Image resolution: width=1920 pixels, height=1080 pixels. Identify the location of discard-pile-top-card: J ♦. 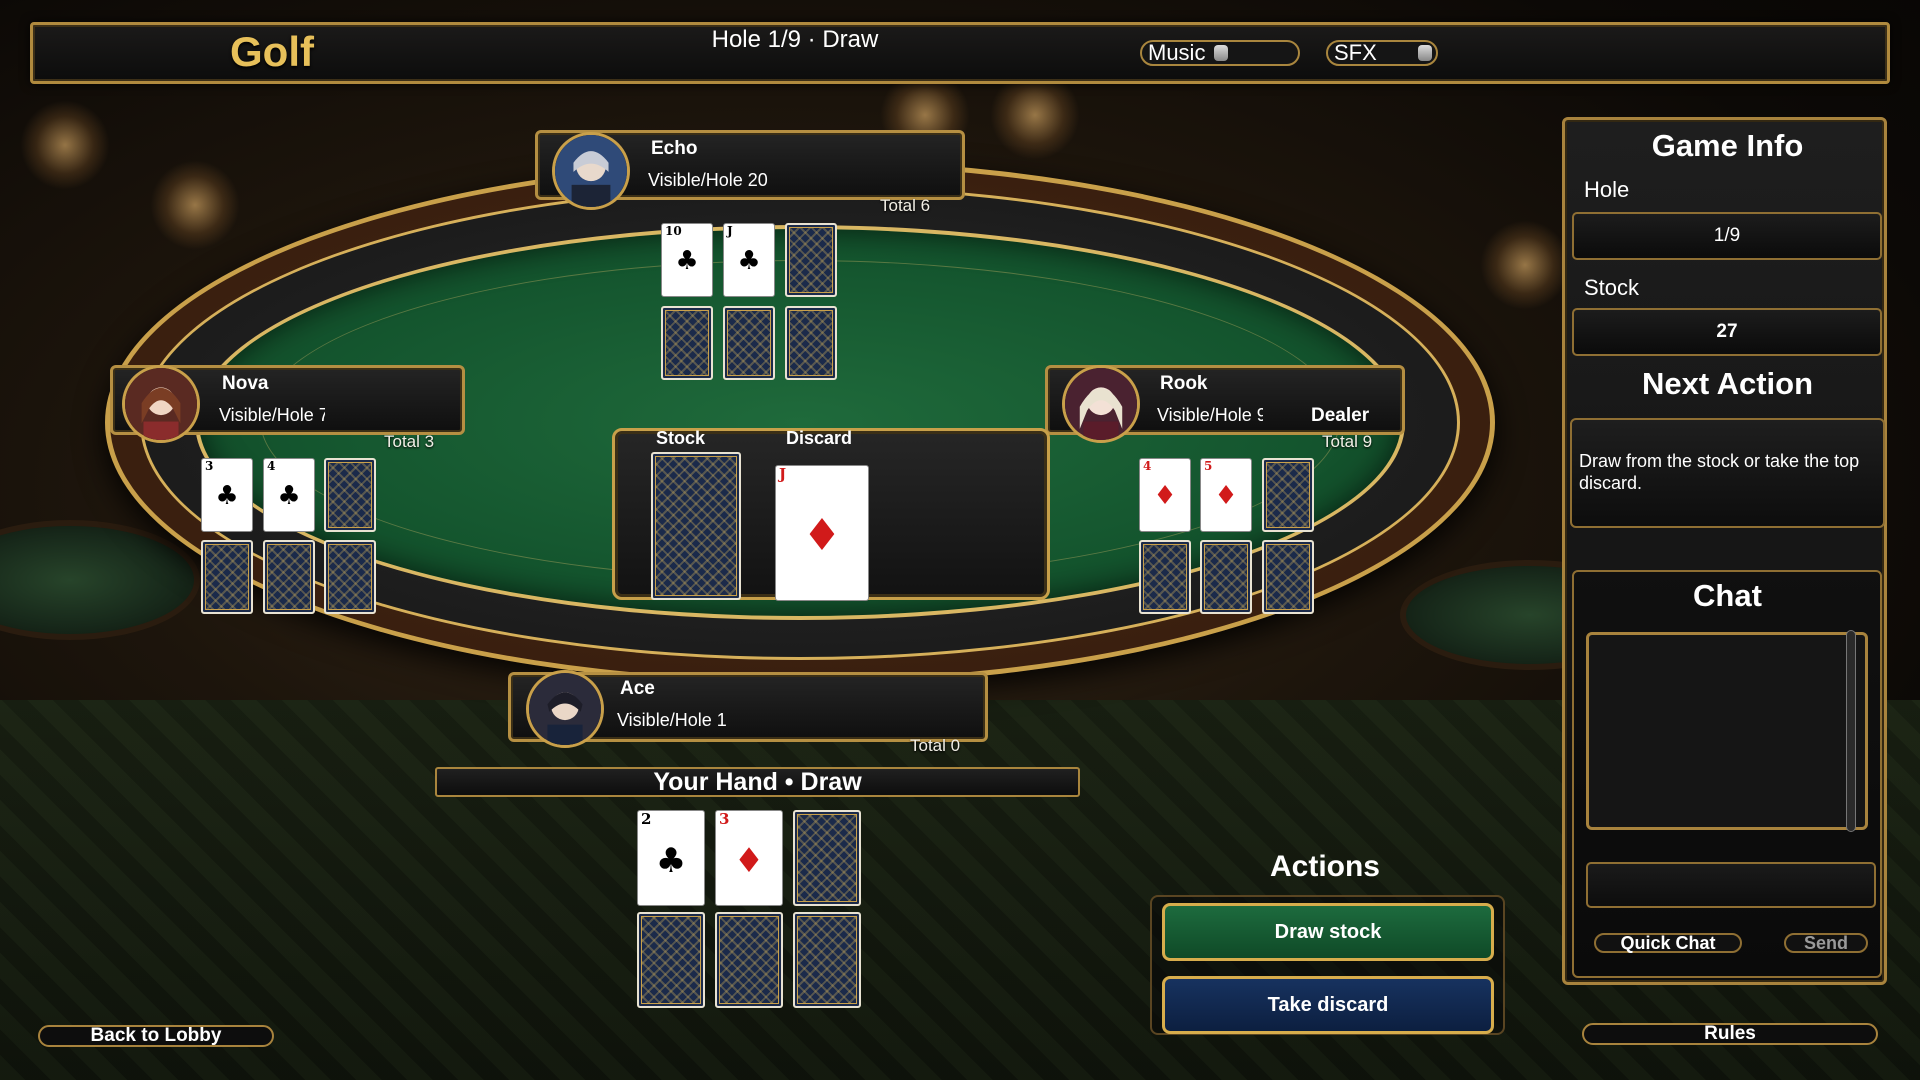
(822, 533).